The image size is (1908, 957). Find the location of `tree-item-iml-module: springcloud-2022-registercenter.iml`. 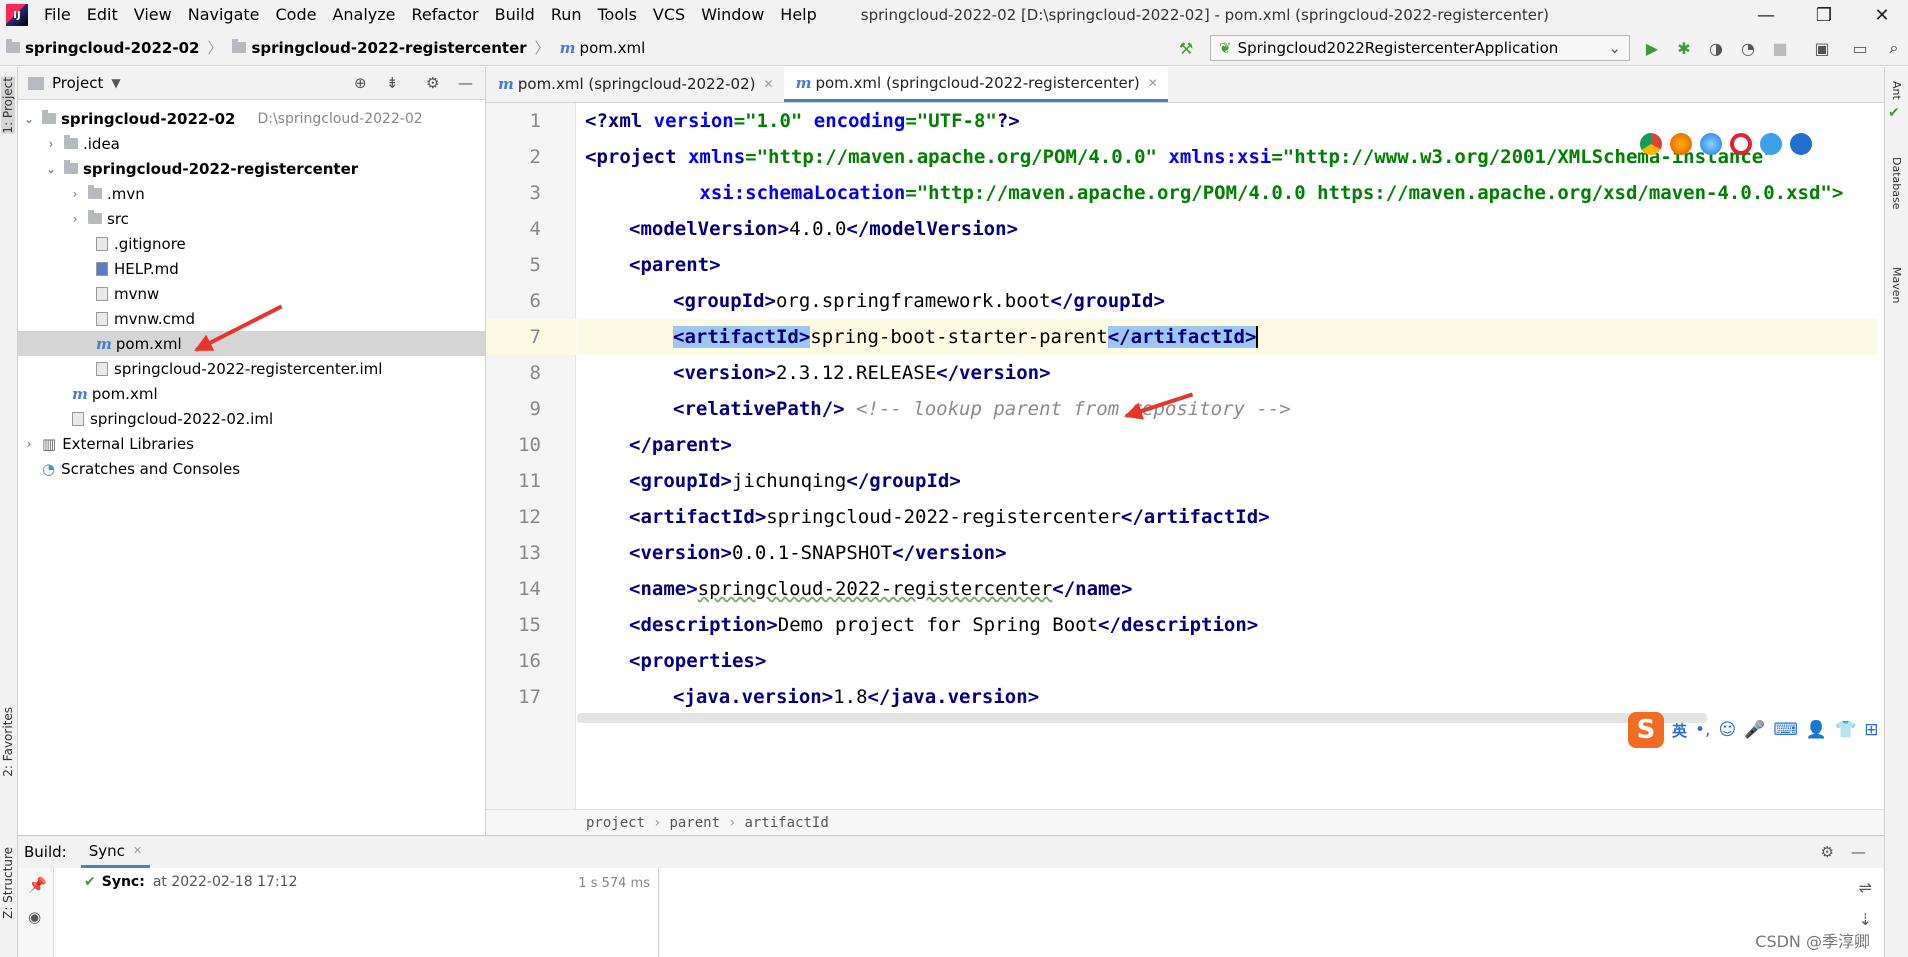

tree-item-iml-module: springcloud-2022-registercenter.iml is located at coordinates (251, 368).